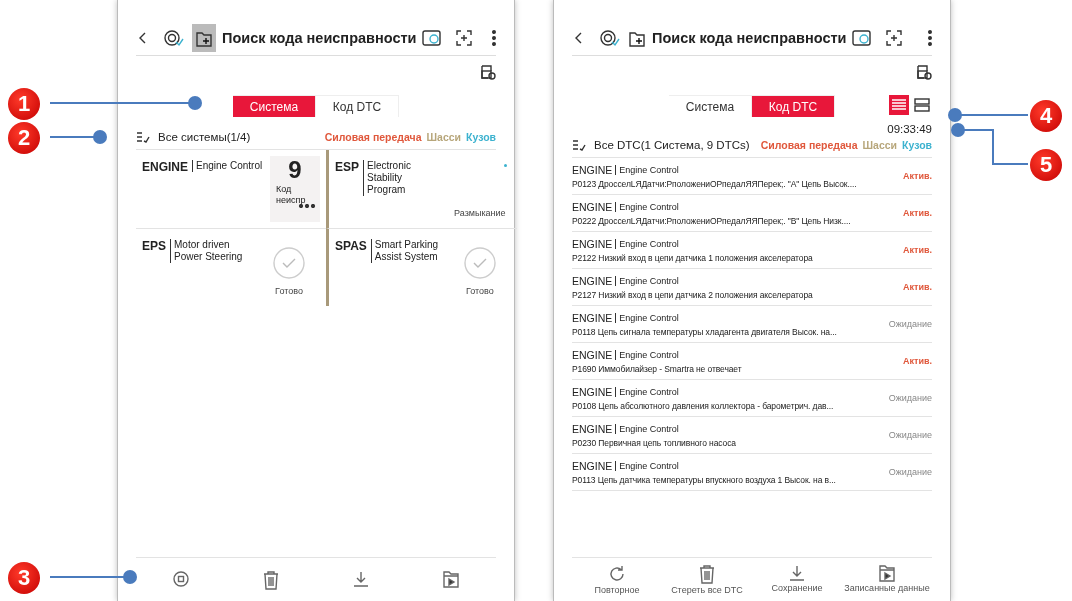 This screenshot has height=601, width=1072. What do you see at coordinates (295, 170) in the screenshot?
I see `fault-count: 9` at bounding box center [295, 170].